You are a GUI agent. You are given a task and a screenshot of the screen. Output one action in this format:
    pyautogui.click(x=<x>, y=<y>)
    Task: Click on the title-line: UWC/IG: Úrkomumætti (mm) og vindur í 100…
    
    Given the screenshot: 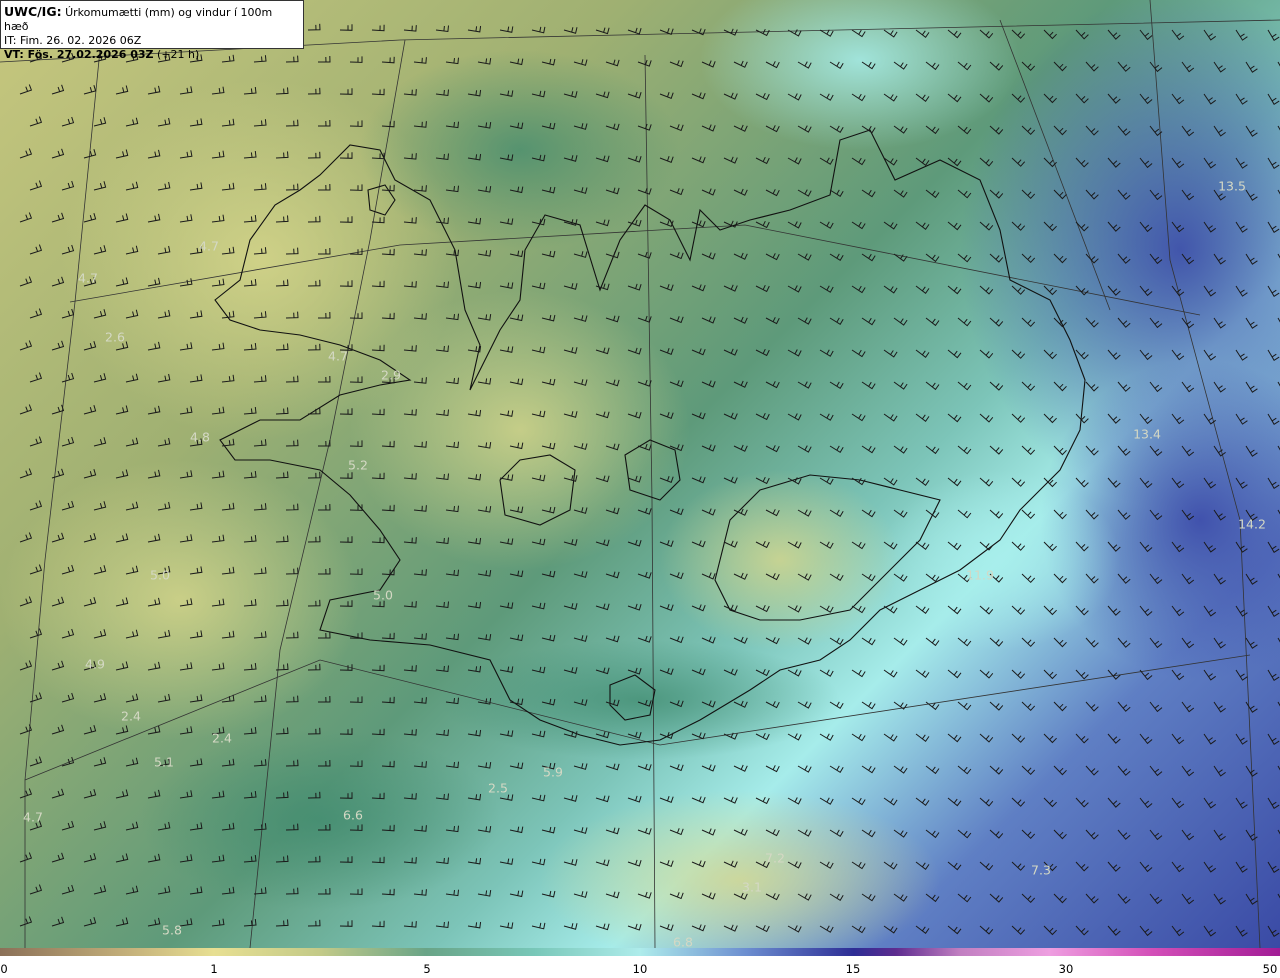 What is the action you would take?
    pyautogui.click(x=152, y=19)
    